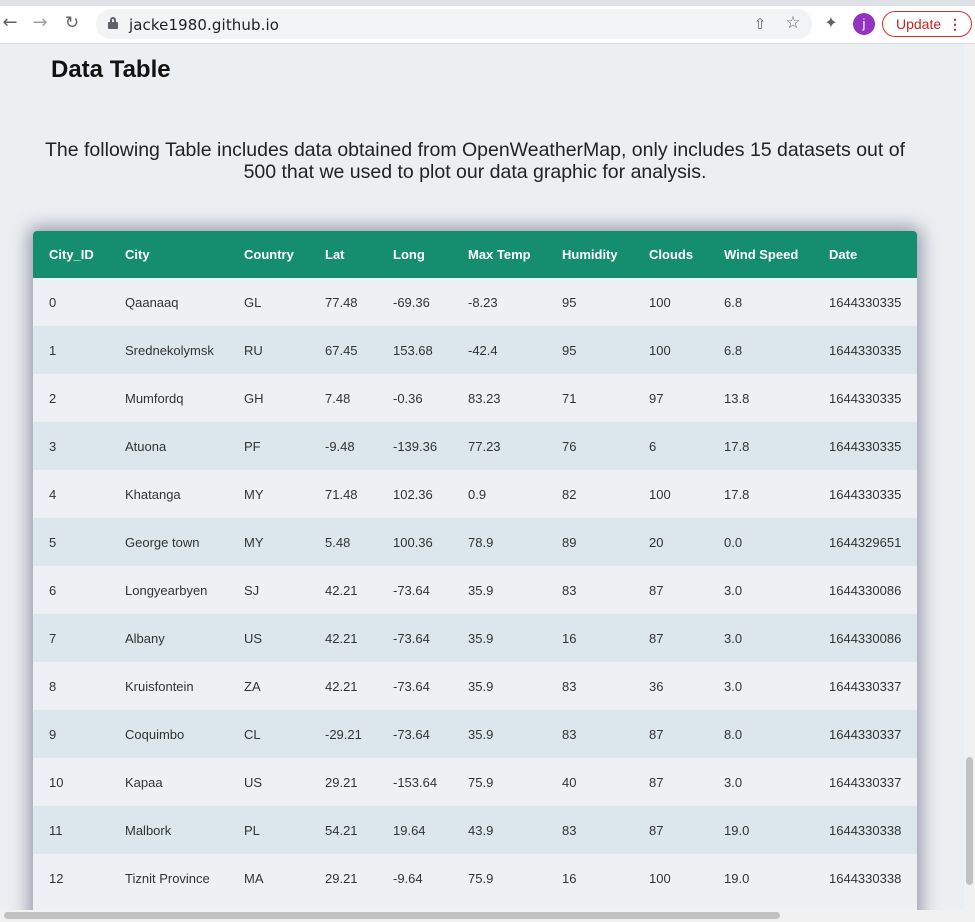 The image size is (975, 922). What do you see at coordinates (737, 398) in the screenshot?
I see `table-cell: 13.8` at bounding box center [737, 398].